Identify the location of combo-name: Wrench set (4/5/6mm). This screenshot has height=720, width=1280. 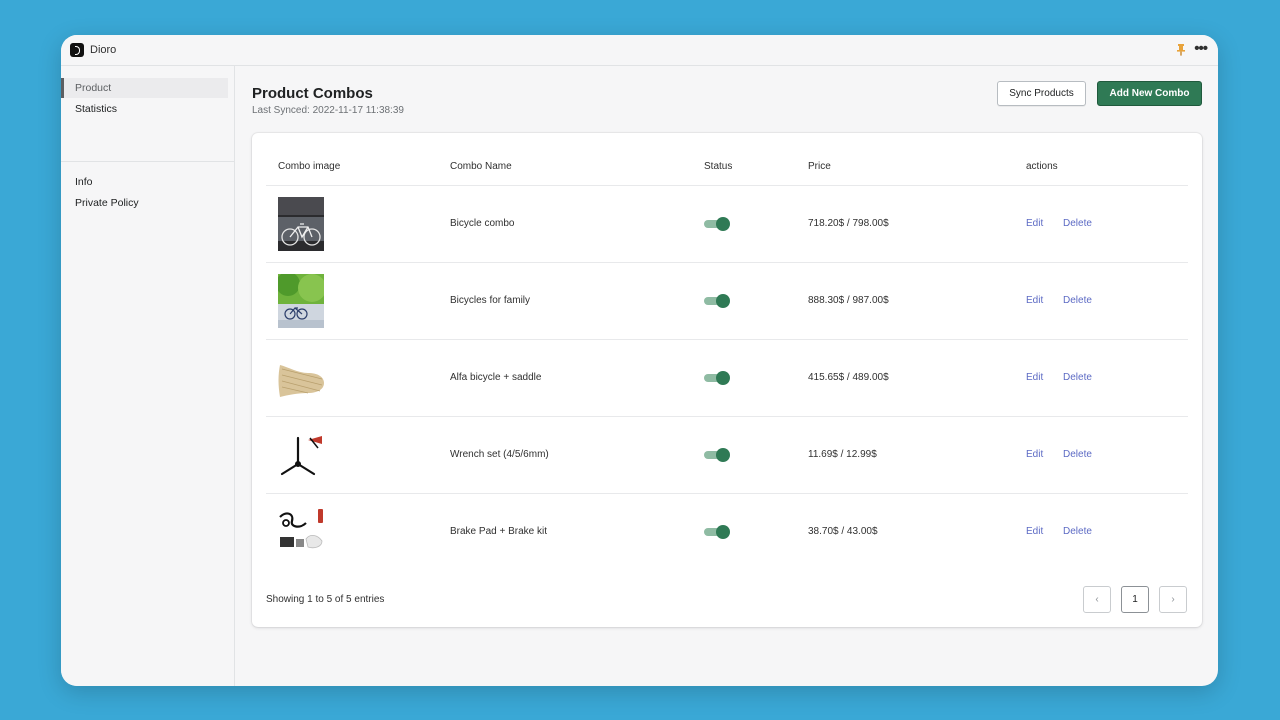
(499, 454).